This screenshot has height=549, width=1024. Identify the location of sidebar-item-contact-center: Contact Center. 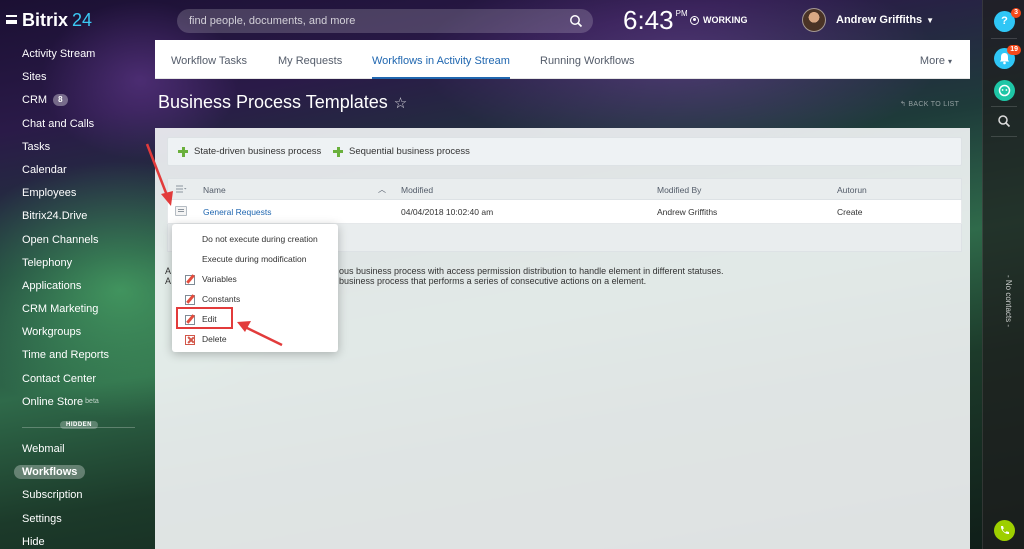
(77, 380).